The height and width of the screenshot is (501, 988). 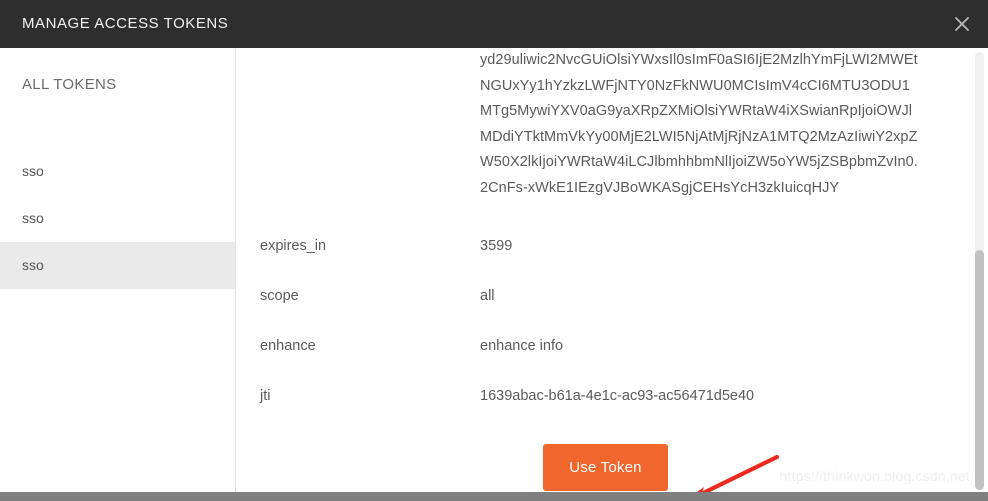 I want to click on token-field-row: expires_in 3599, so click(x=612, y=253).